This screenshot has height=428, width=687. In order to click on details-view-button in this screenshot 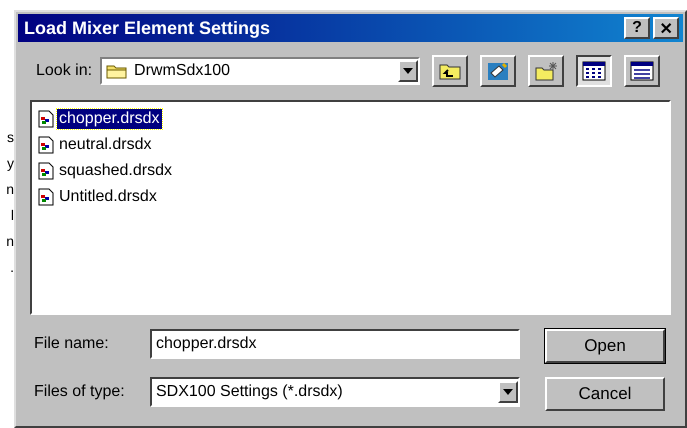, I will do `click(642, 71)`.